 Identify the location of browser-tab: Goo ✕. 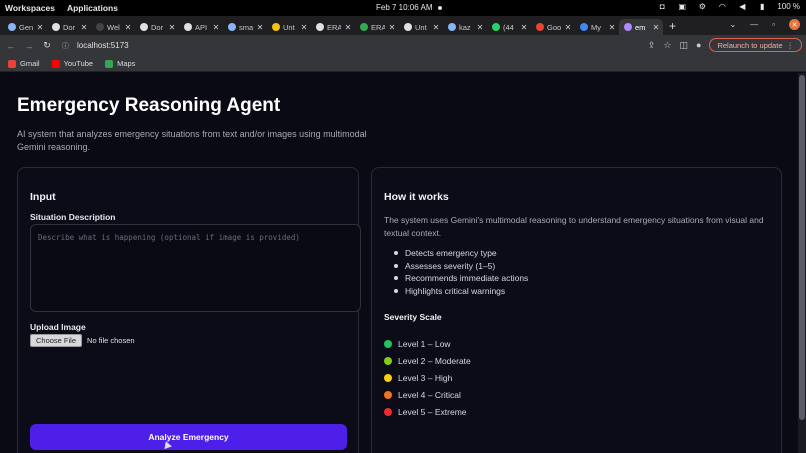
(553, 27).